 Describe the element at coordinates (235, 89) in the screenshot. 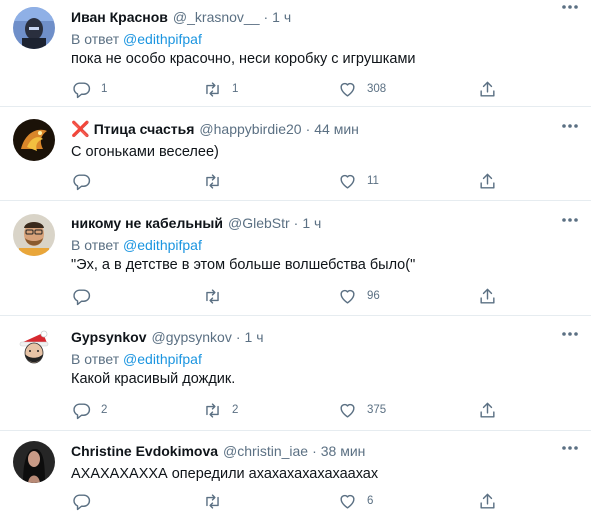

I see `retweet-count: 1` at that location.